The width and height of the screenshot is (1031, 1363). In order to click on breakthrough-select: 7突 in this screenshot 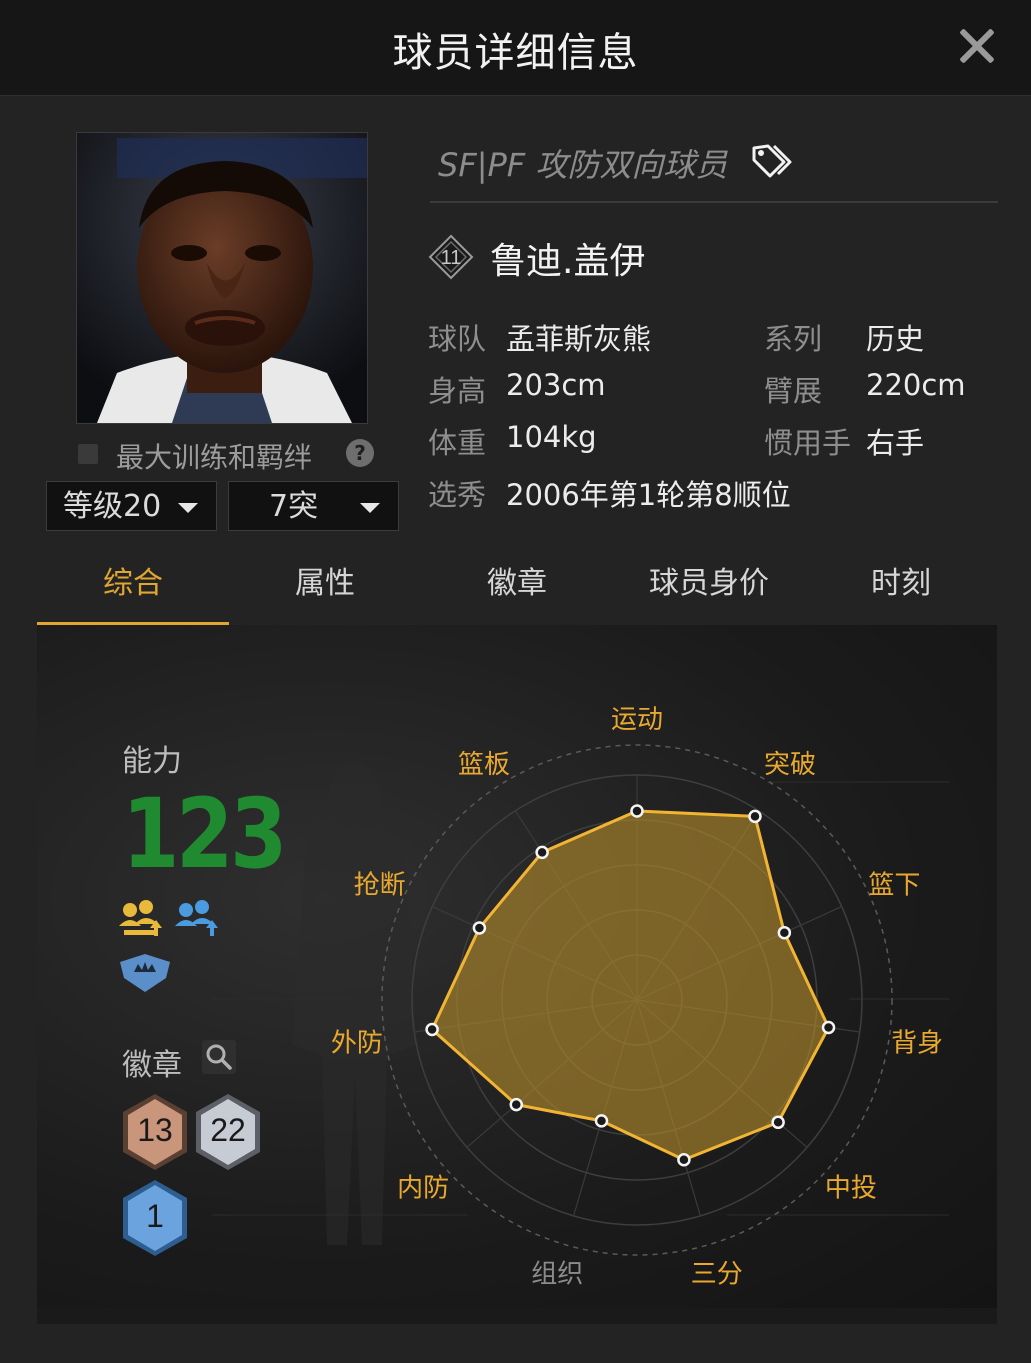, I will do `click(313, 506)`.